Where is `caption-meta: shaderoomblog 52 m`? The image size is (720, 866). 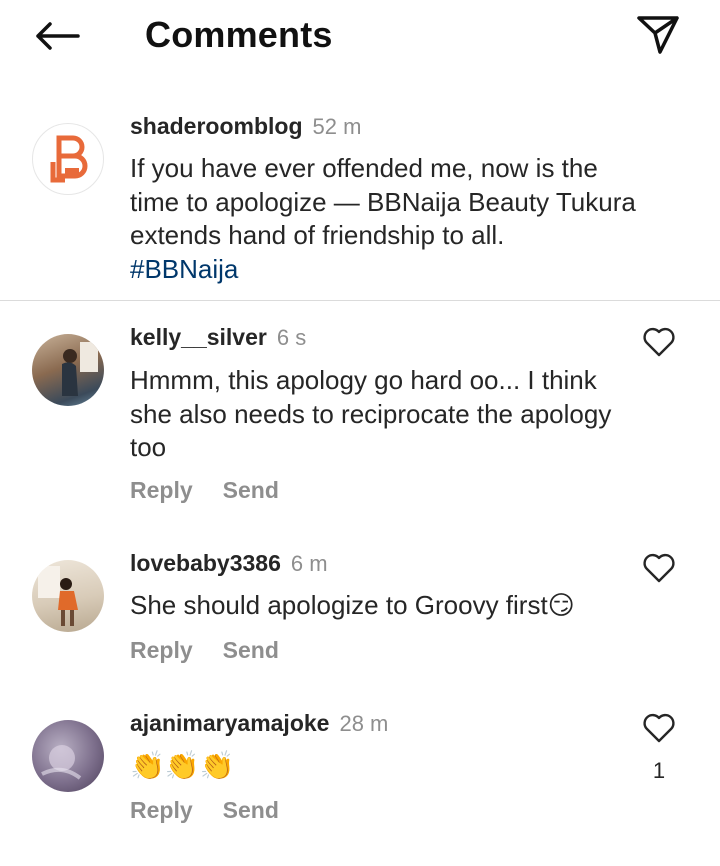
caption-meta: shaderoomblog 52 m is located at coordinates (245, 126).